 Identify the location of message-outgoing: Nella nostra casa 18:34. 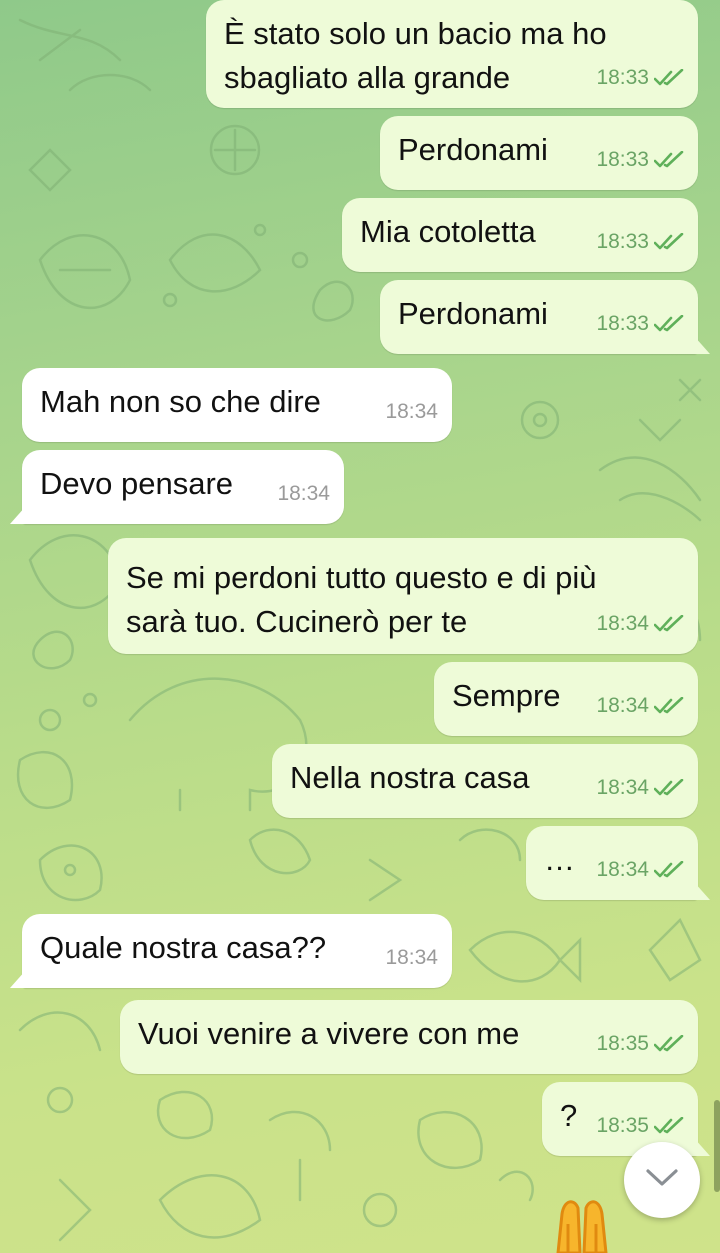
(485, 781).